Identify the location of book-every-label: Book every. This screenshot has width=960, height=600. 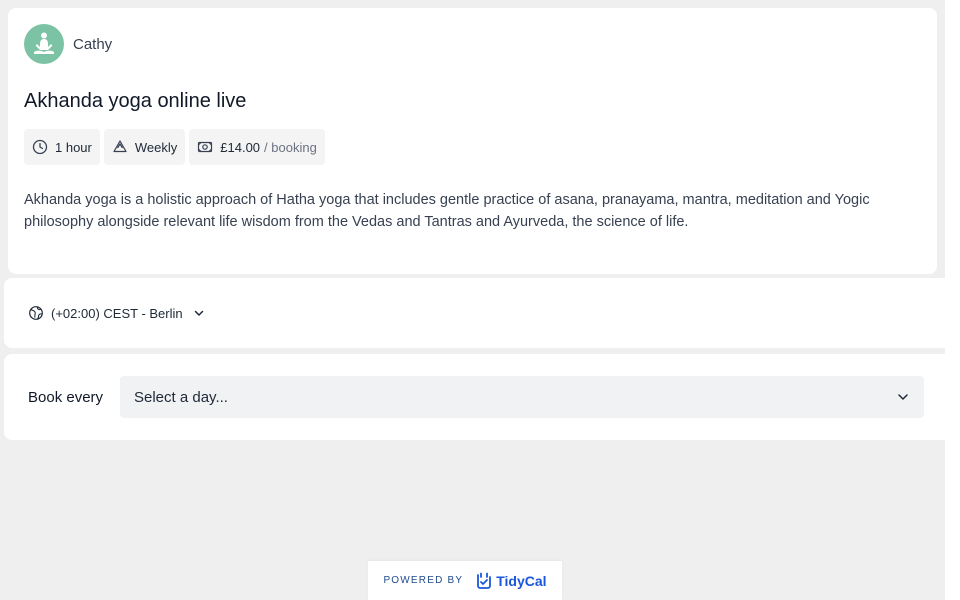
(66, 397).